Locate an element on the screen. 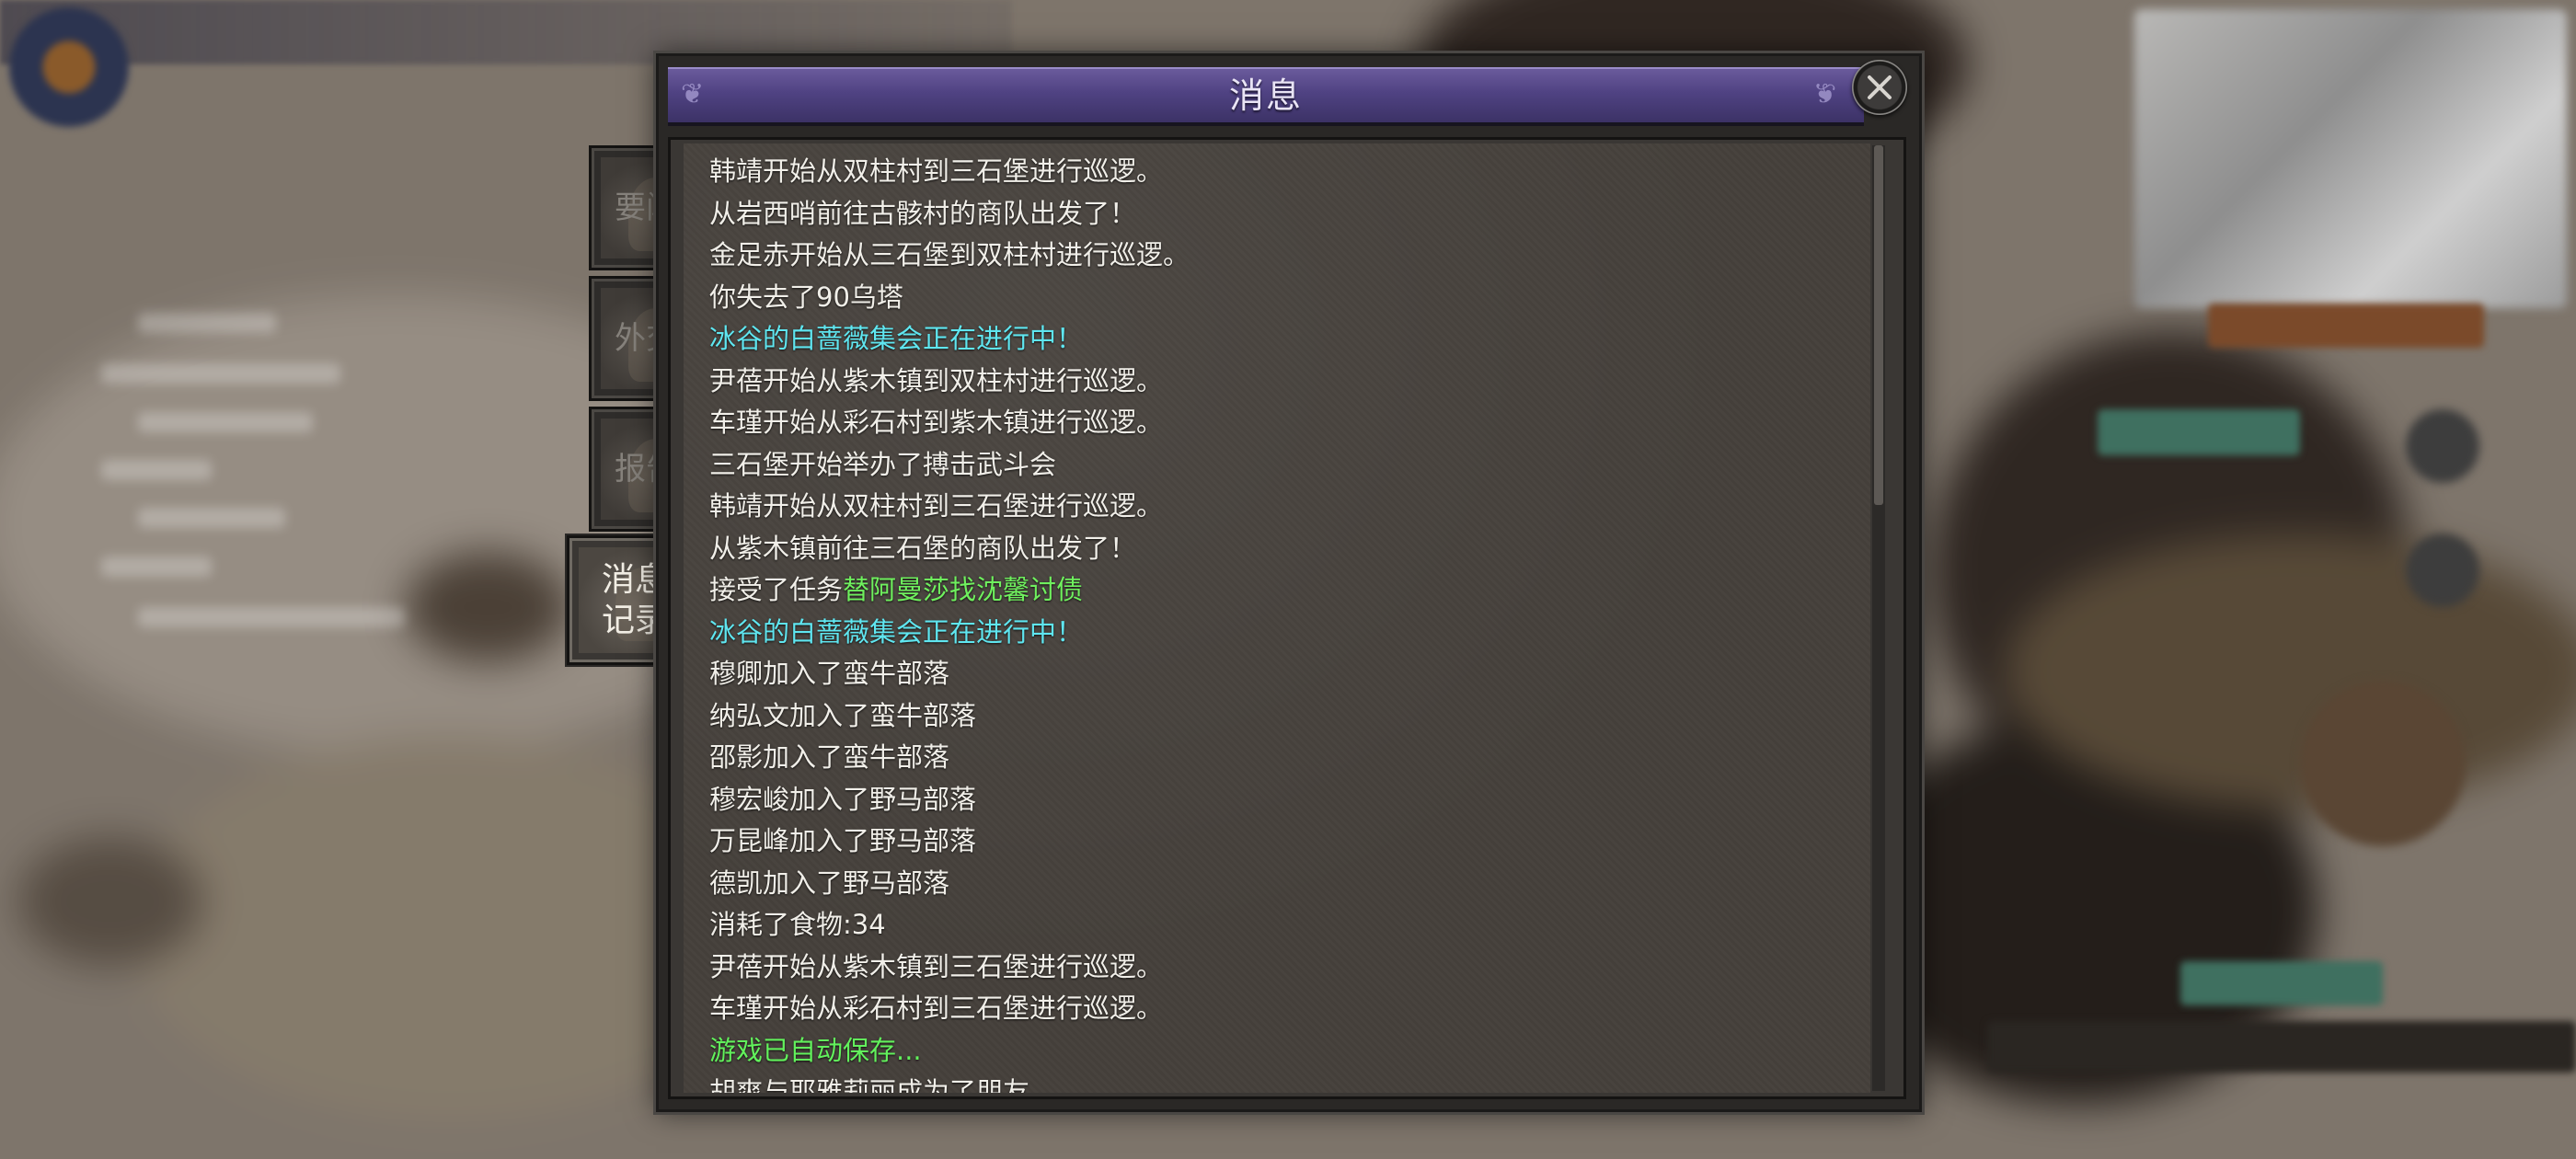  message-text: 尹蓓开始从紫木镇到双柱村进行巡逻。 is located at coordinates (936, 380).